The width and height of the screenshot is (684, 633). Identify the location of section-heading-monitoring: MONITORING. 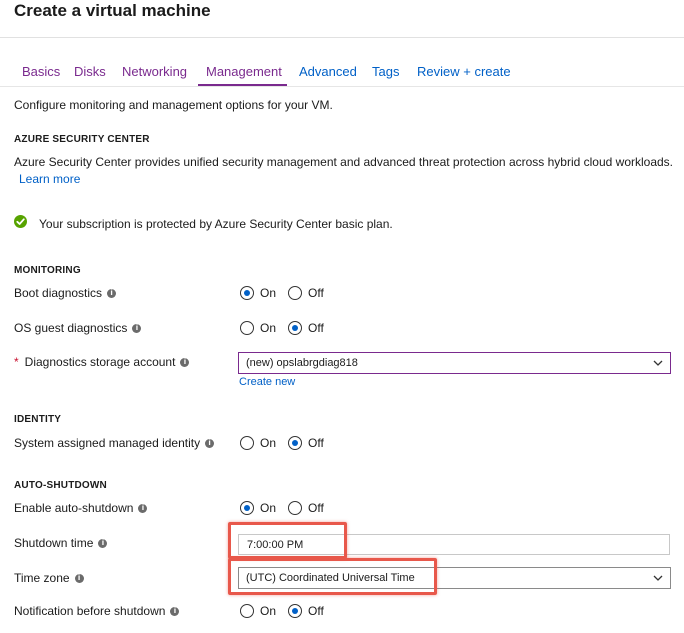
(47, 270).